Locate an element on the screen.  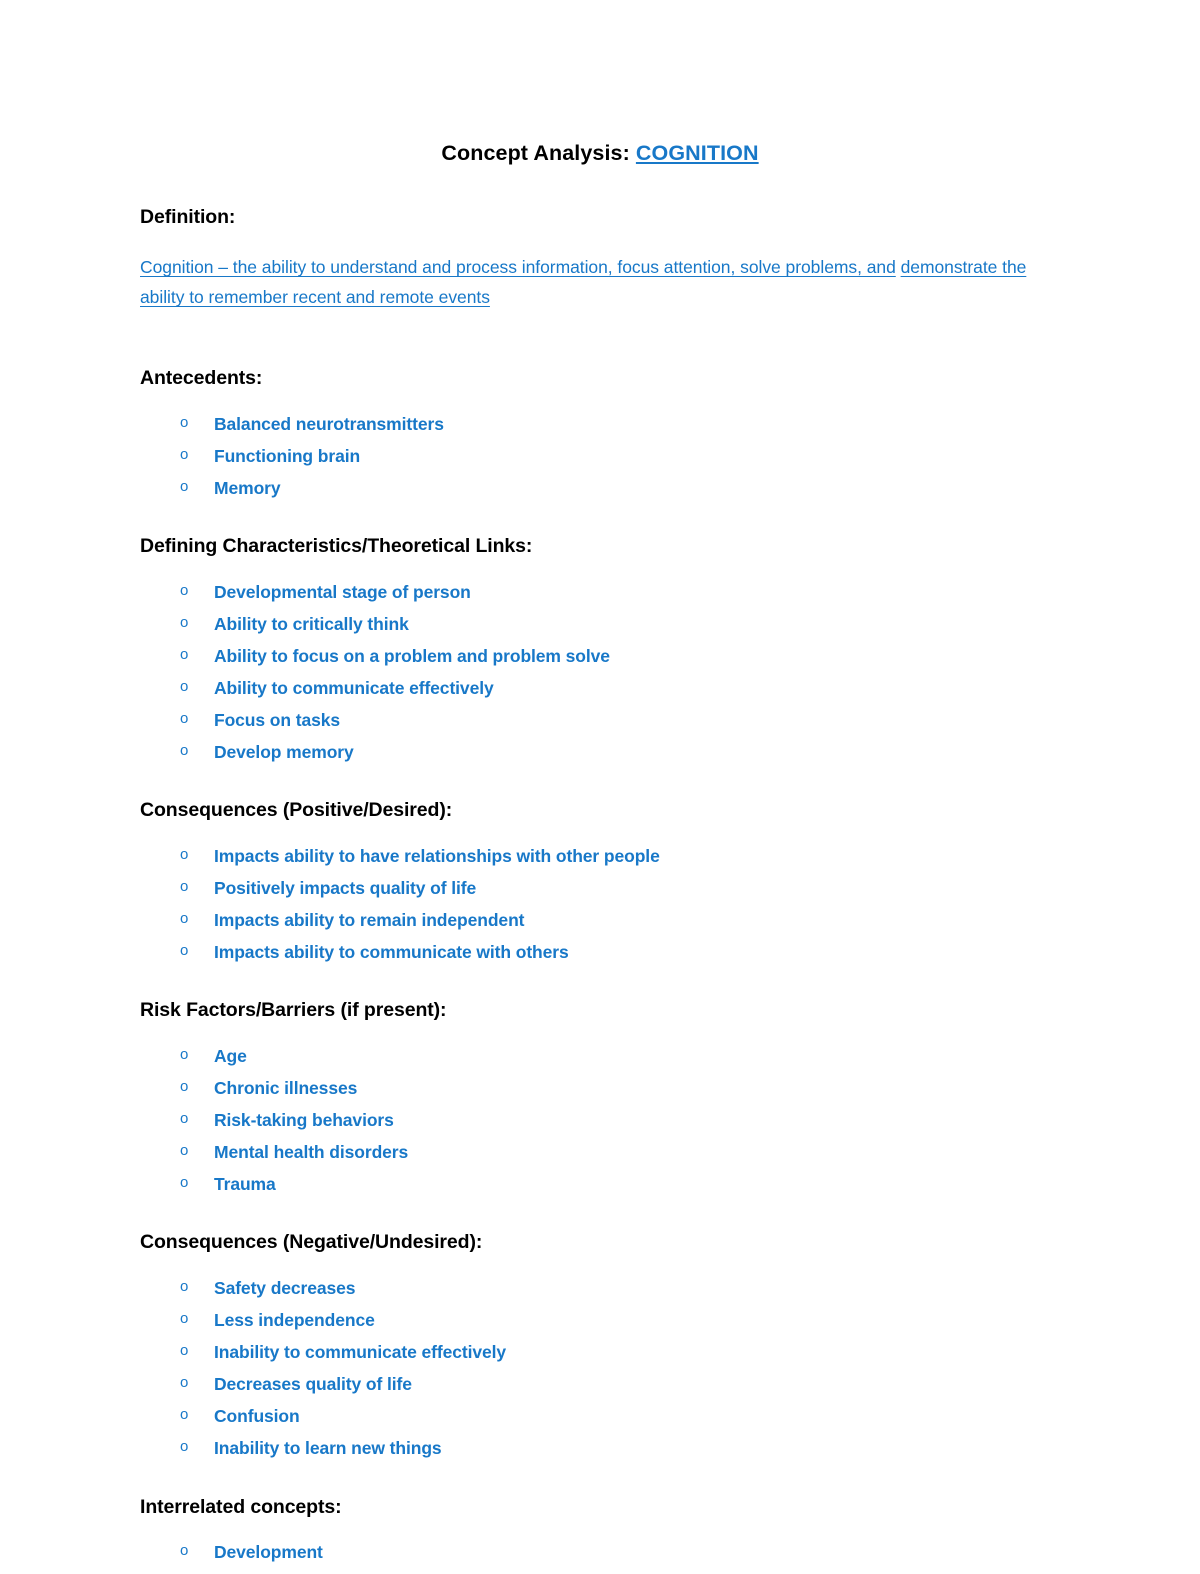
heading-definition: Definition: is located at coordinates (188, 216).